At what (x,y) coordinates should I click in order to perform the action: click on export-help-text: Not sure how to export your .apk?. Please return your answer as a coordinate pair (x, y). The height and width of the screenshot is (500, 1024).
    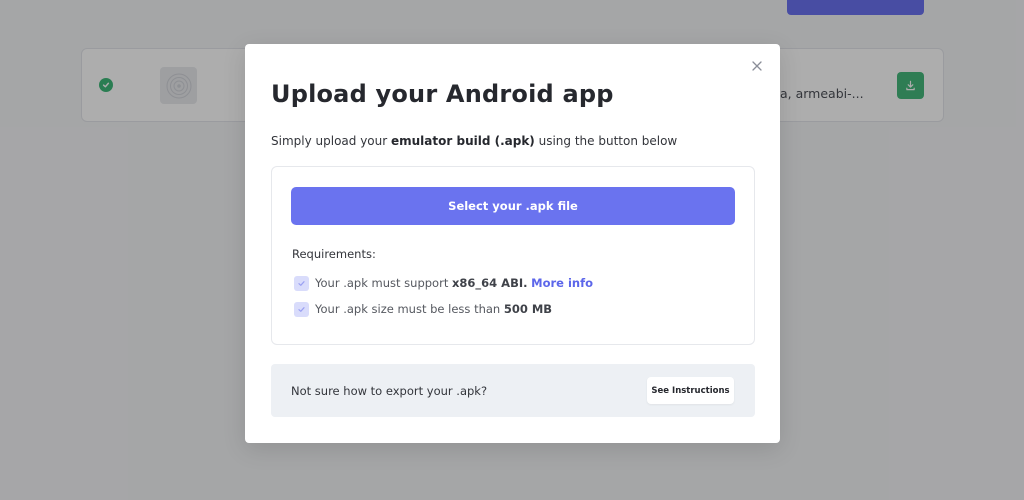
    Looking at the image, I should click on (389, 391).